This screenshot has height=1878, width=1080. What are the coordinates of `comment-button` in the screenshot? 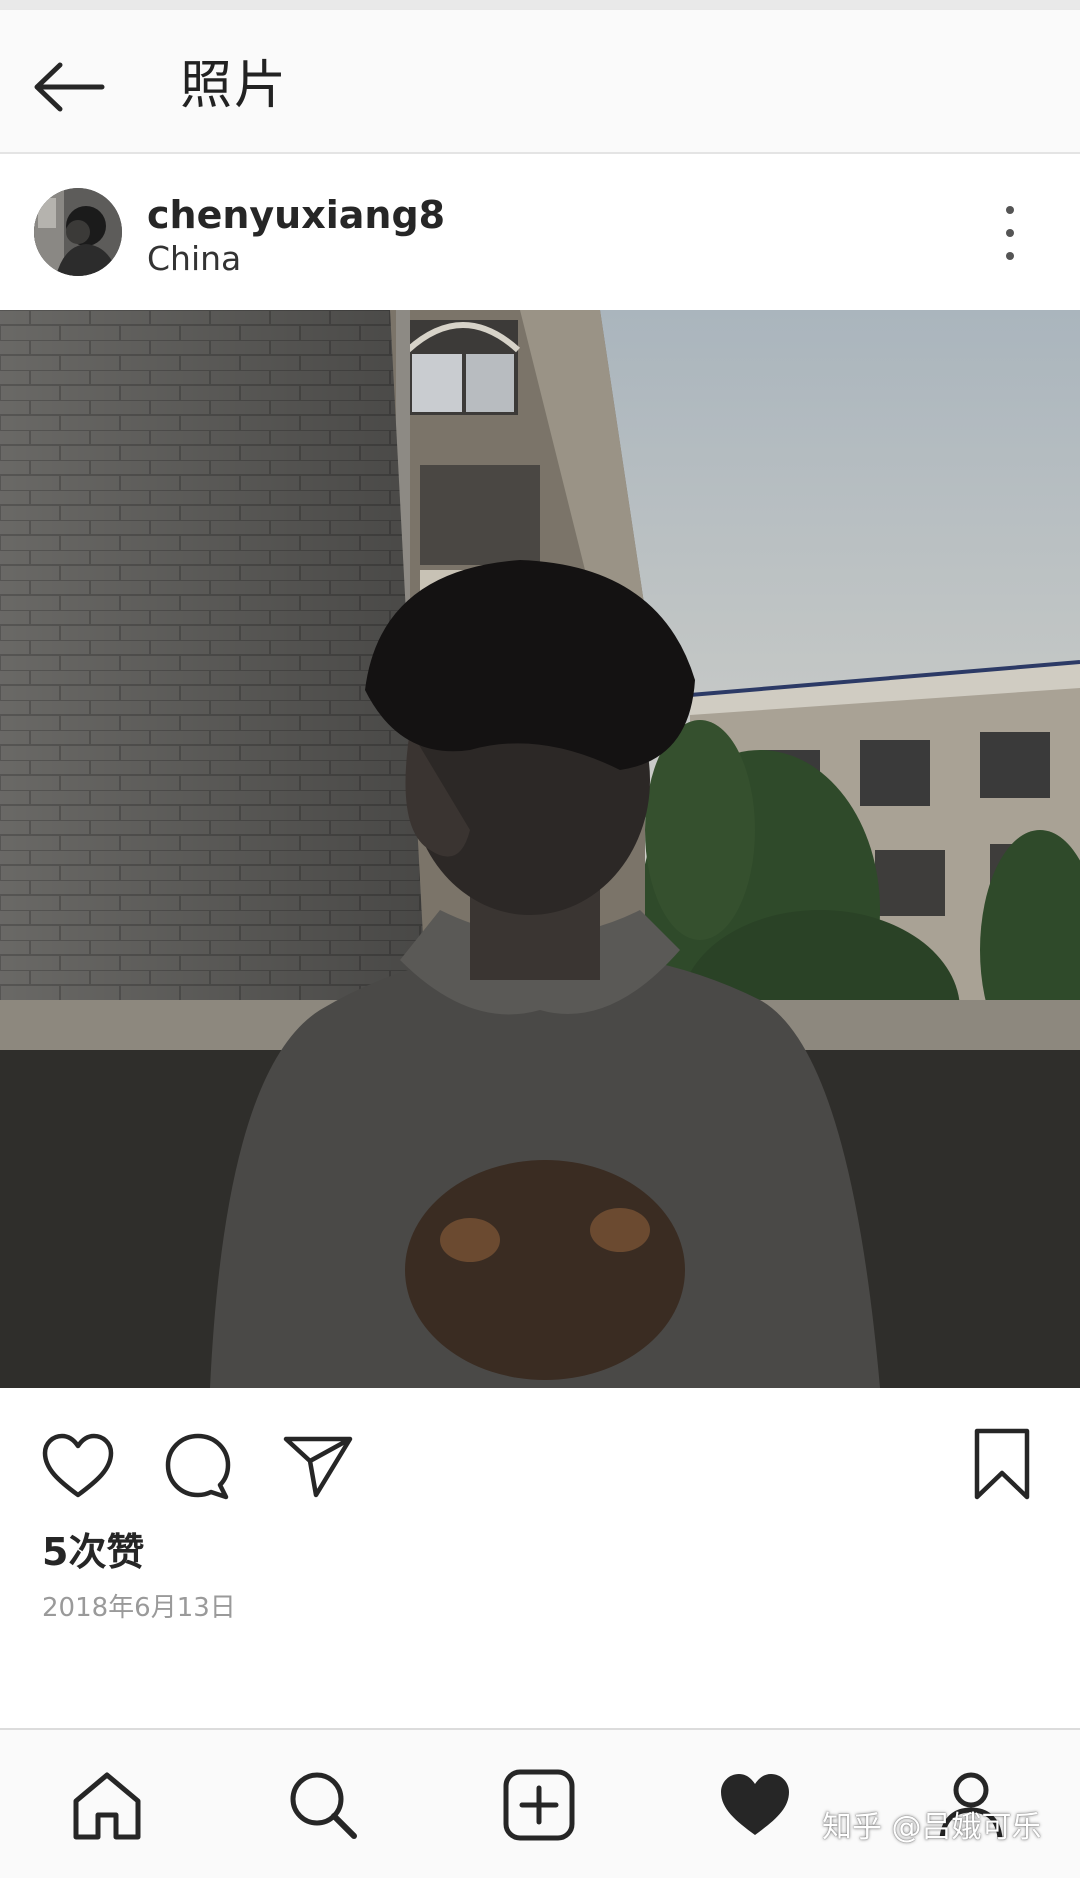 It's located at (198, 1466).